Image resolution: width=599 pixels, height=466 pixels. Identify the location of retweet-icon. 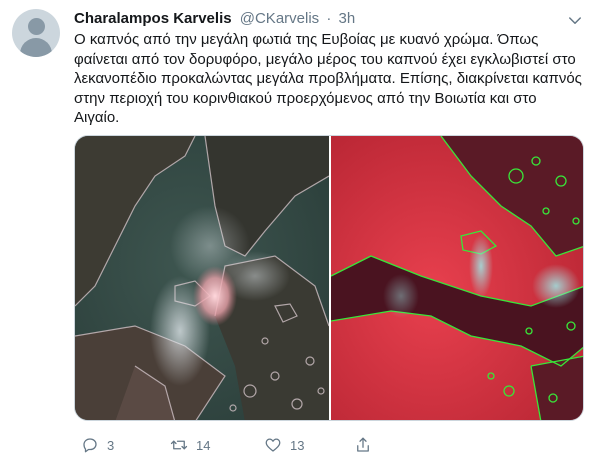
(179, 445).